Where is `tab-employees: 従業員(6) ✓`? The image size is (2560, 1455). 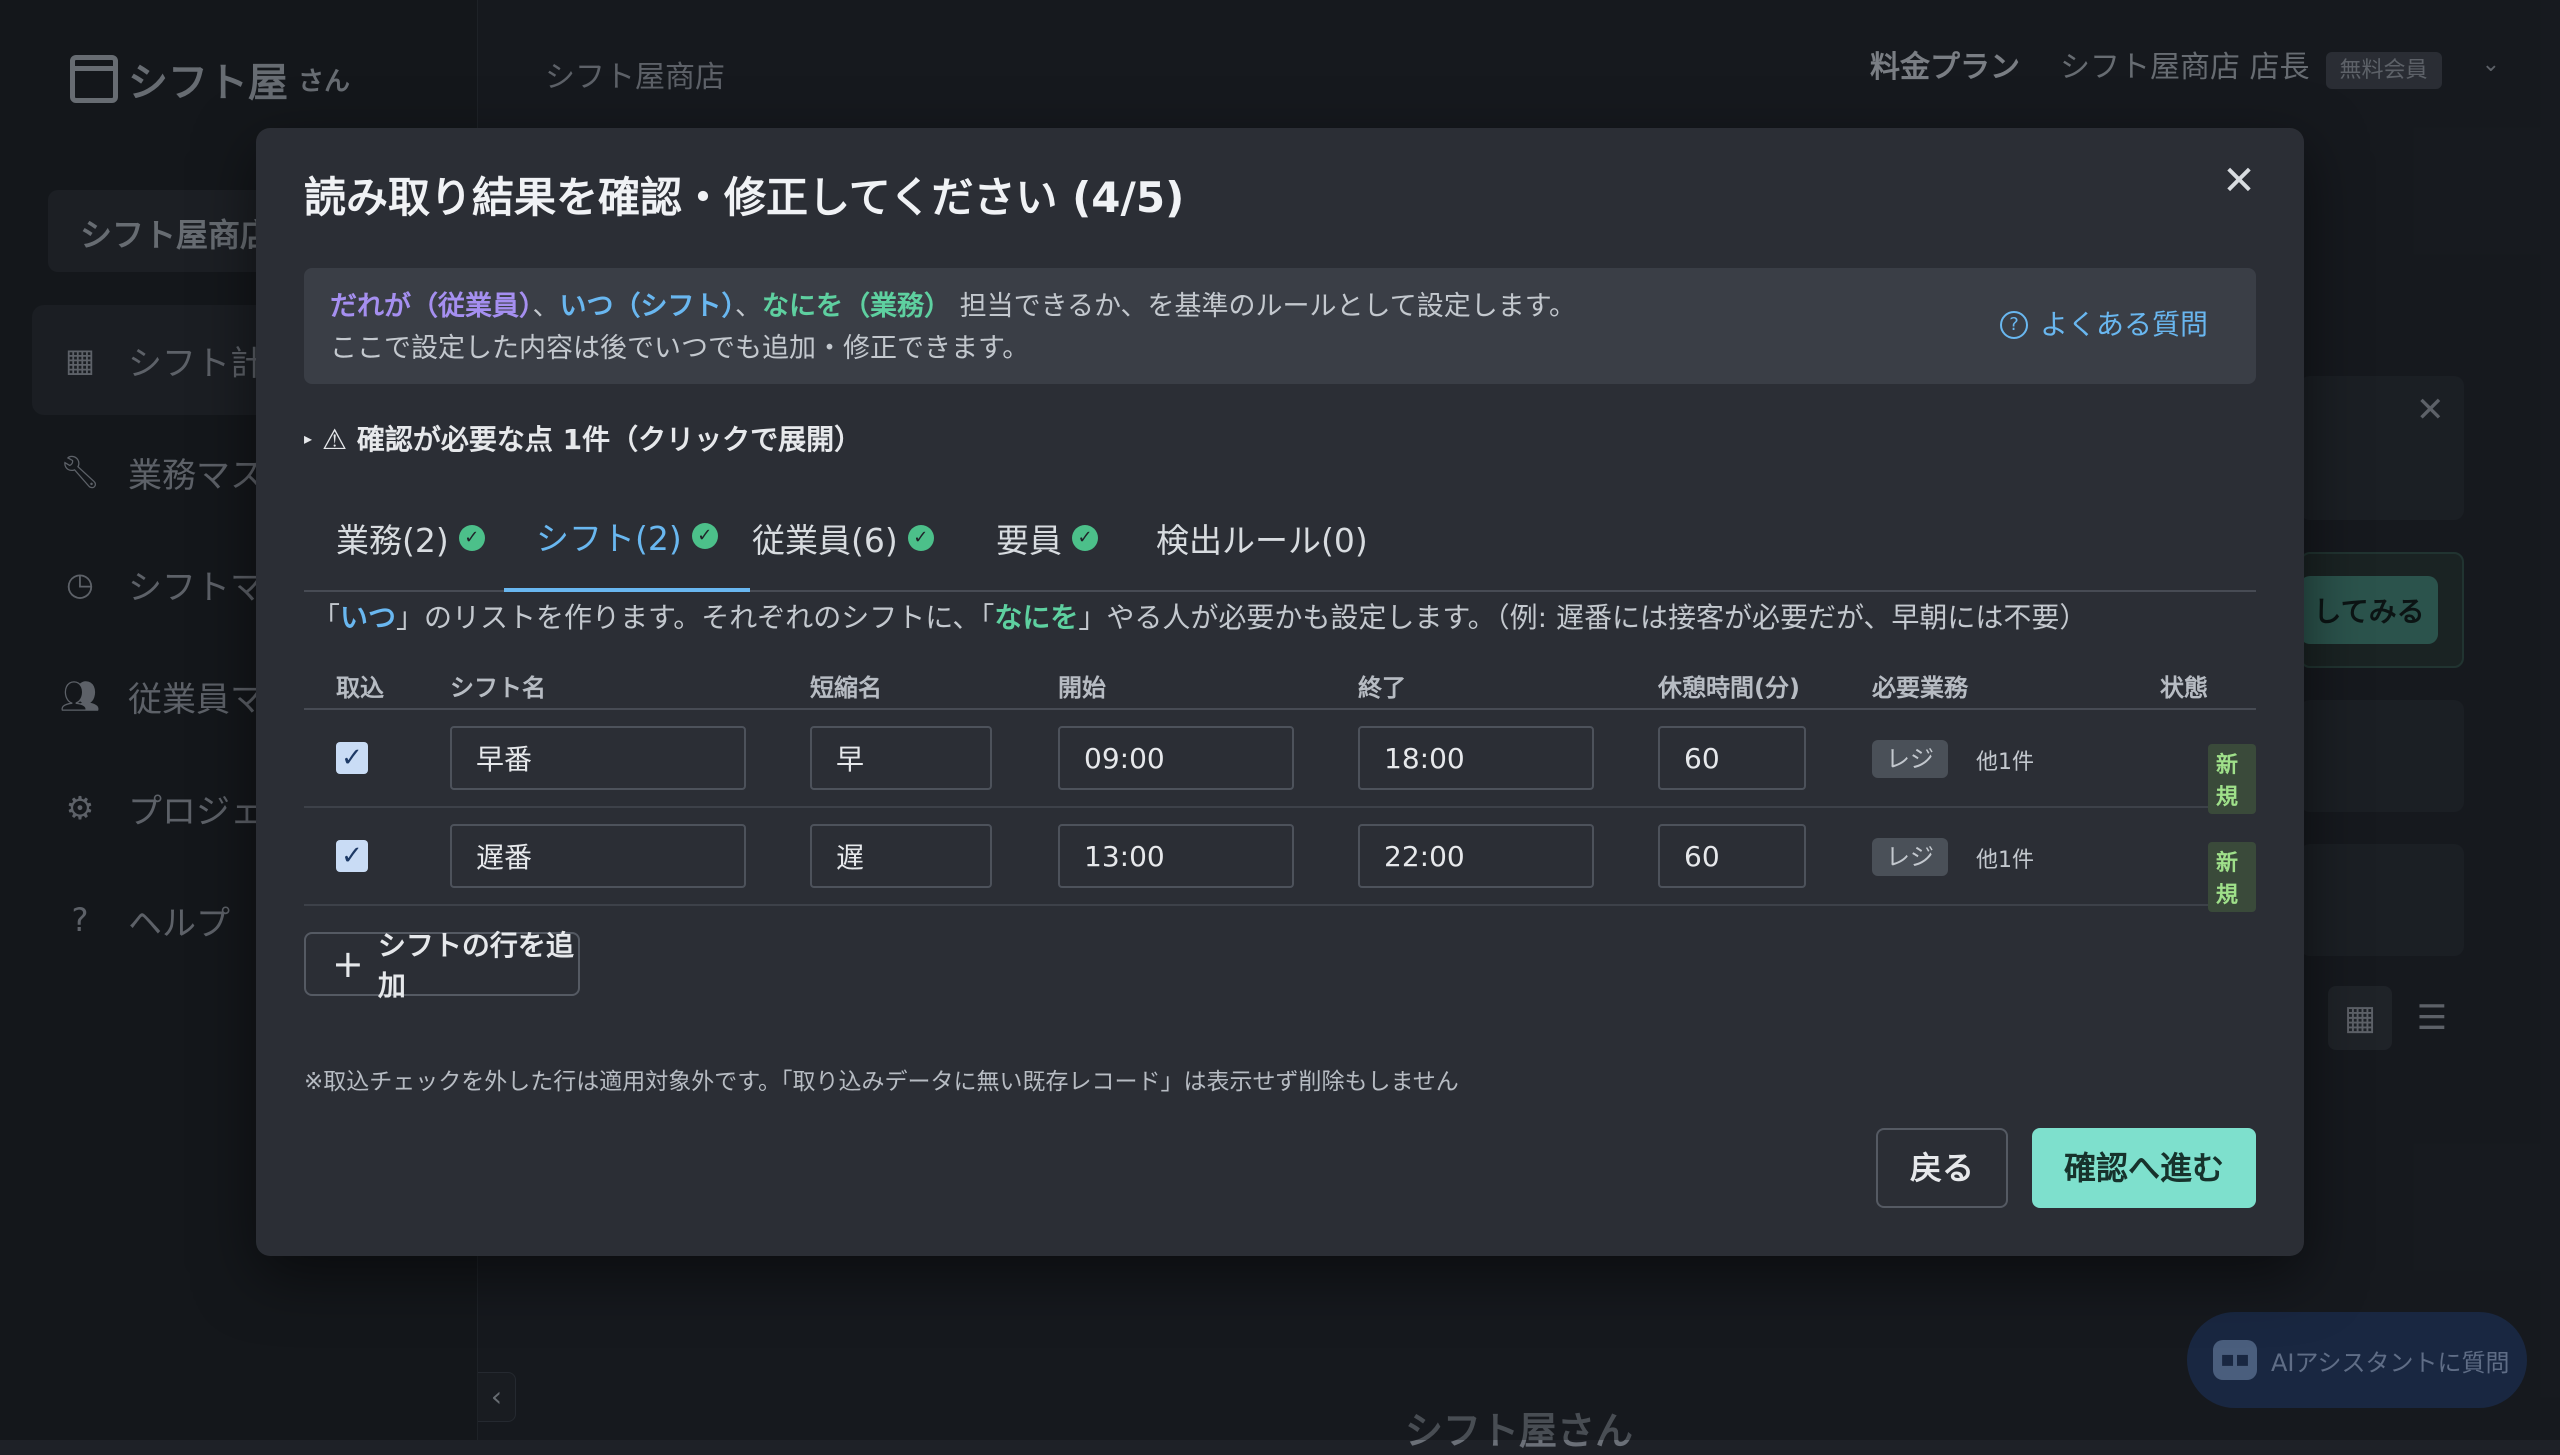 tab-employees: 従業員(6) ✓ is located at coordinates (843, 538).